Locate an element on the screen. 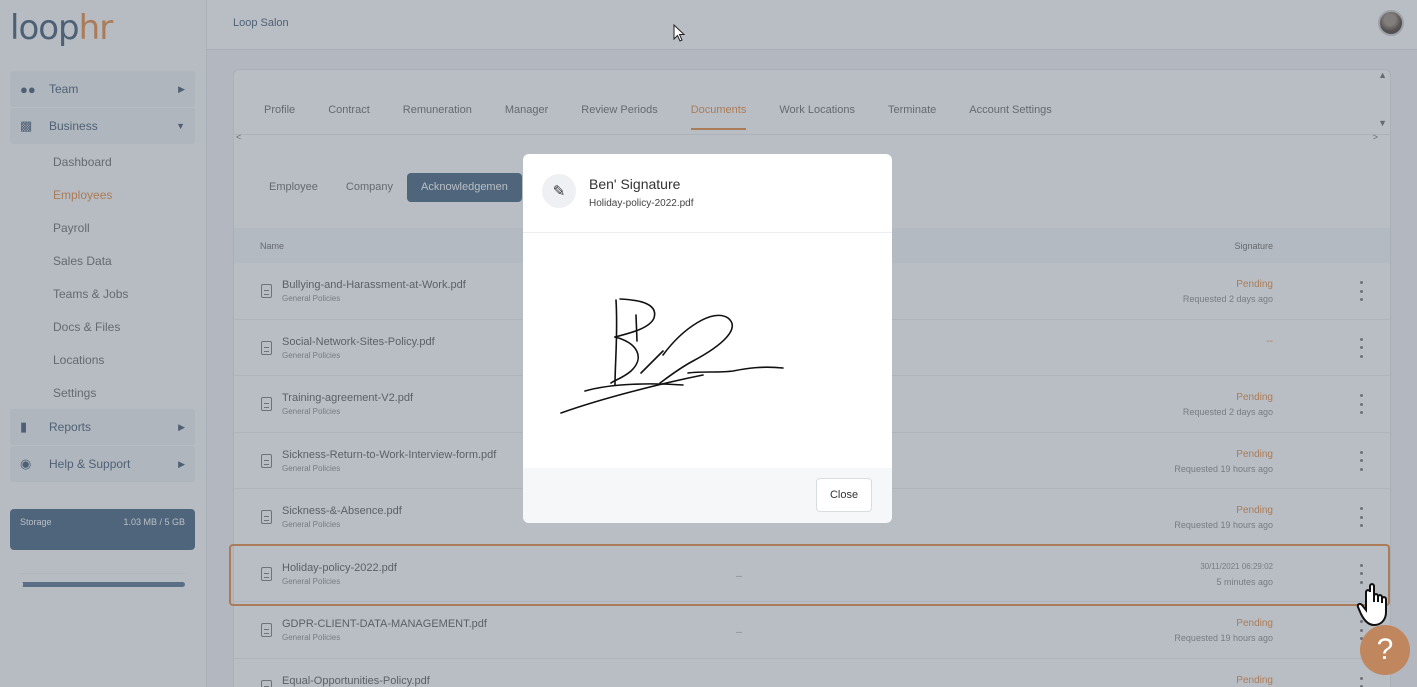  modal-header: ✎ Ben' Signature Holiday-policy-2022.pdf is located at coordinates (707, 193).